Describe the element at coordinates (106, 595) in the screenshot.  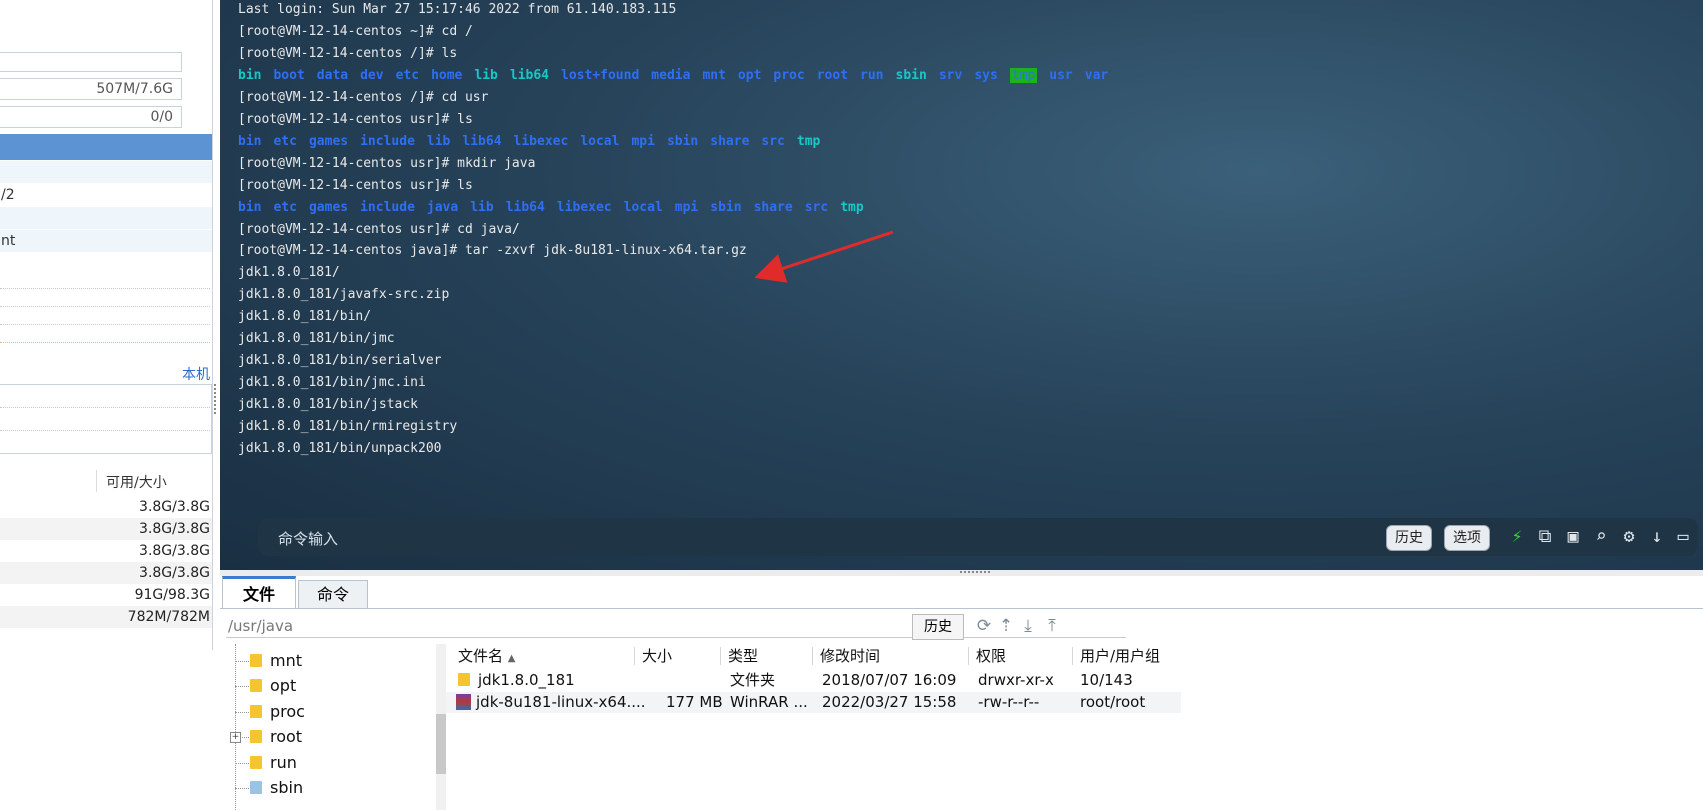
I see `disk-row: 91G/98.3G` at that location.